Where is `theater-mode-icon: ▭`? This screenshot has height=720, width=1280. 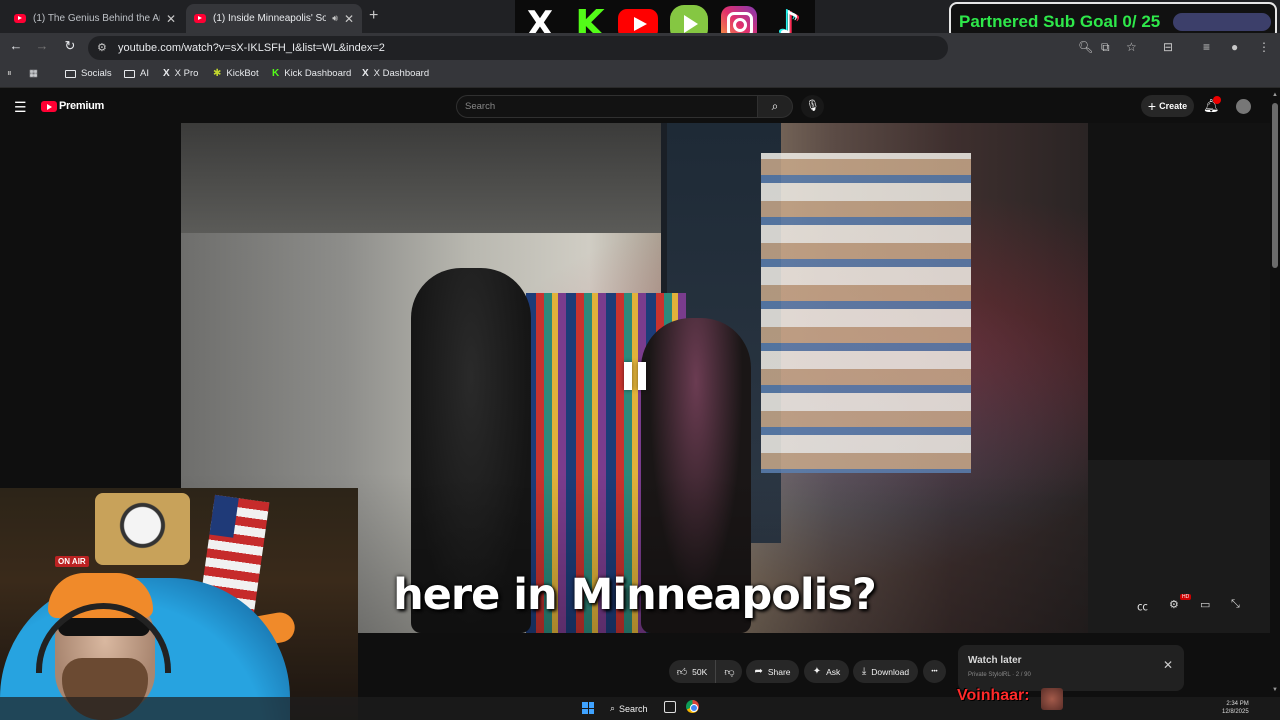
theater-mode-icon: ▭ is located at coordinates (1205, 604).